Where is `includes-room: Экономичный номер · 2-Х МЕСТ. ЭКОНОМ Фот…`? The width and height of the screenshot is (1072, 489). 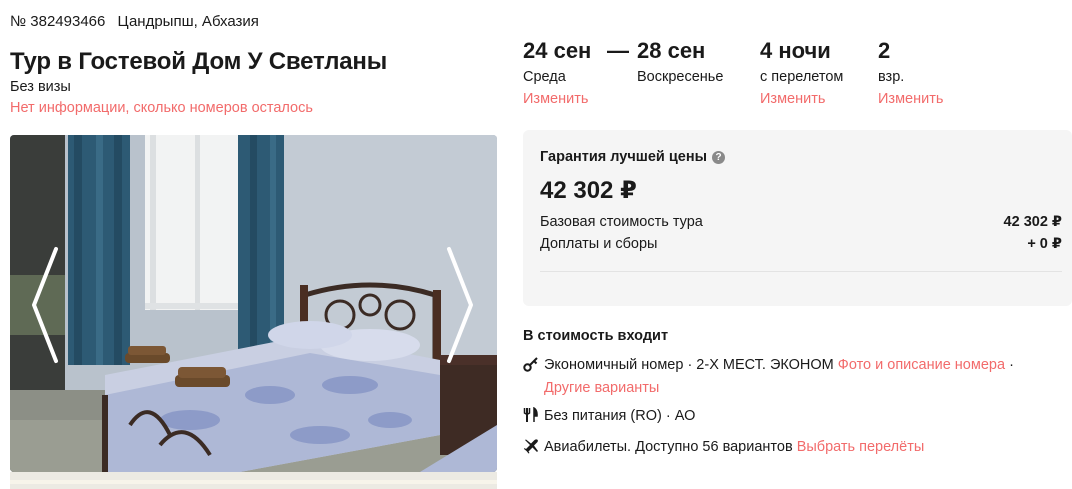 includes-room: Экономичный номер · 2-Х МЕСТ. ЭКОНОМ Фот… is located at coordinates (768, 364).